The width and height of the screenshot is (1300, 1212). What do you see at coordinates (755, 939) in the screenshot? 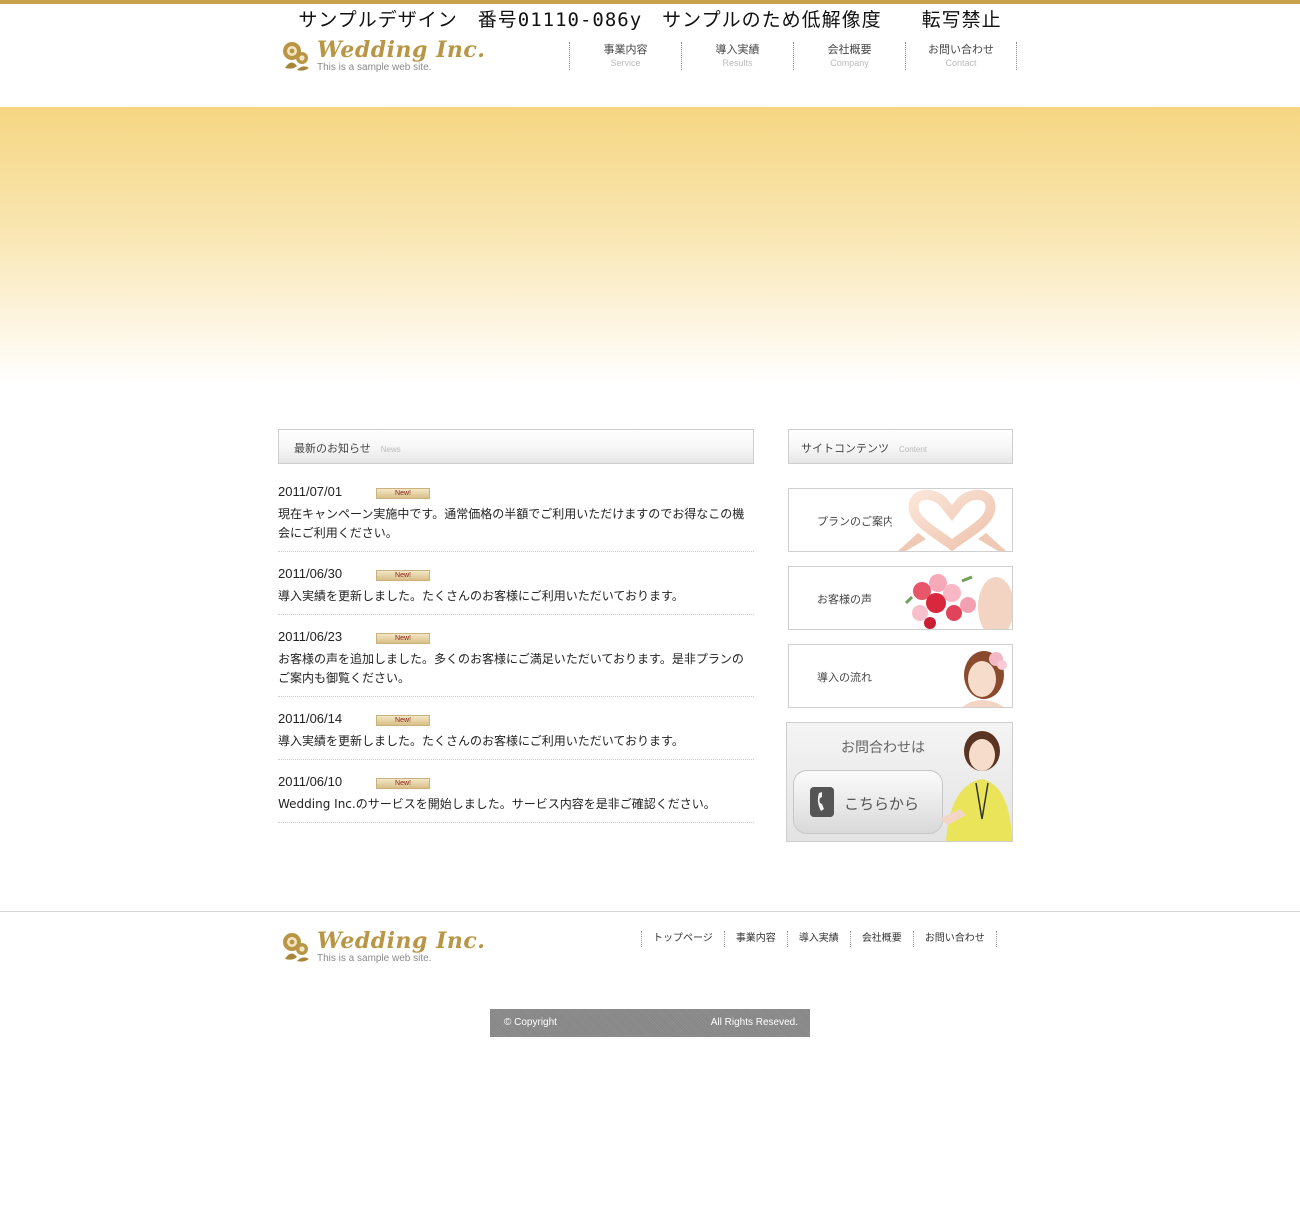
I see `footer-nav-service: 事業内容` at bounding box center [755, 939].